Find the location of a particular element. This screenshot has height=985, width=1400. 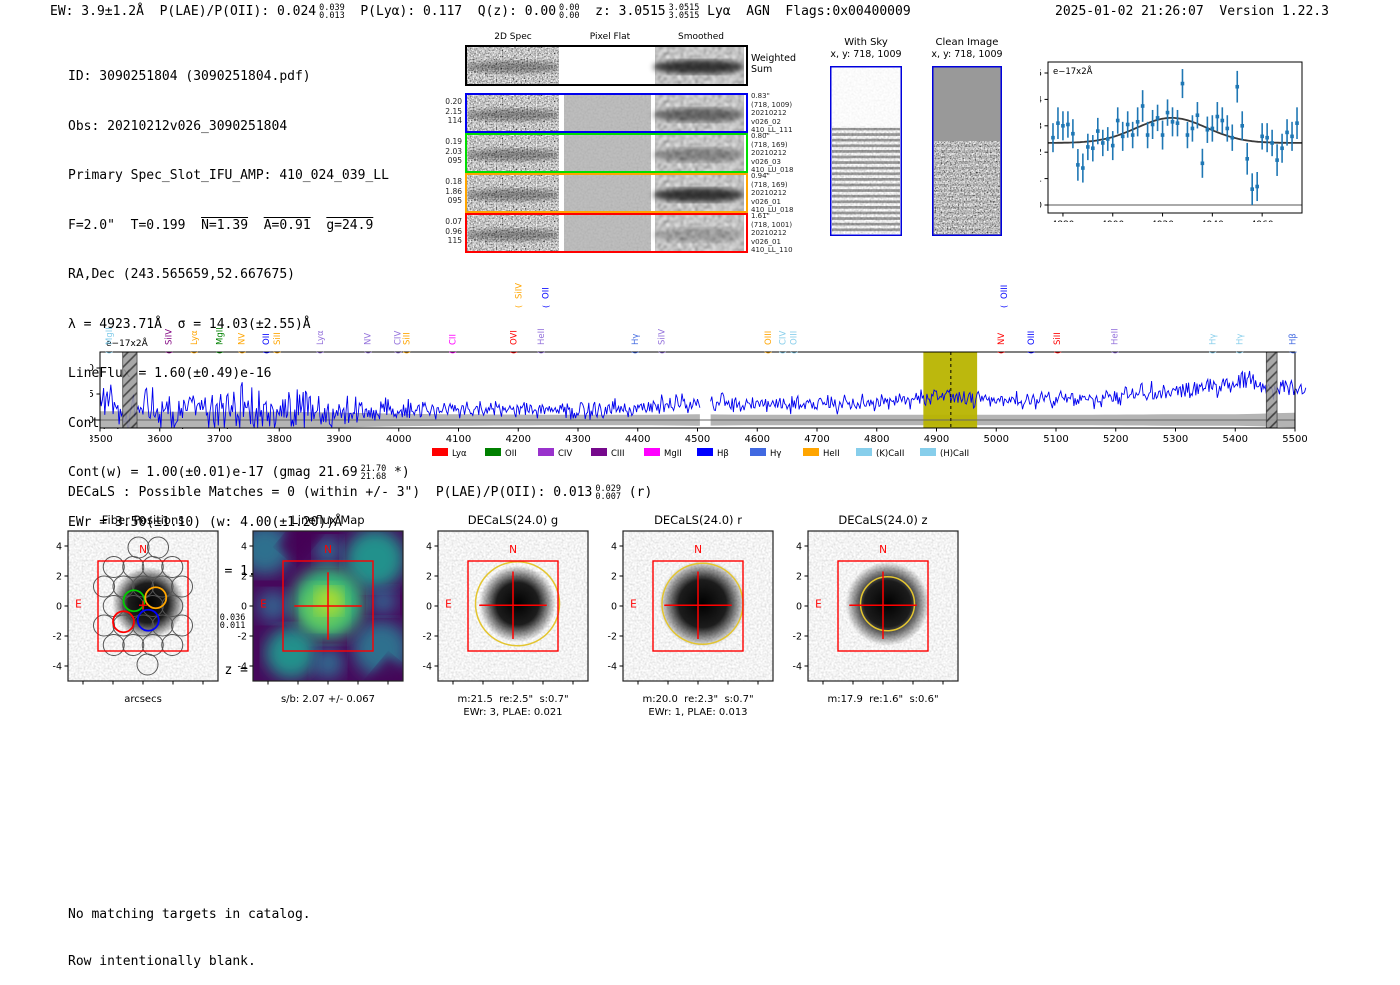

svg-text: -2 is located at coordinates (797, 637).